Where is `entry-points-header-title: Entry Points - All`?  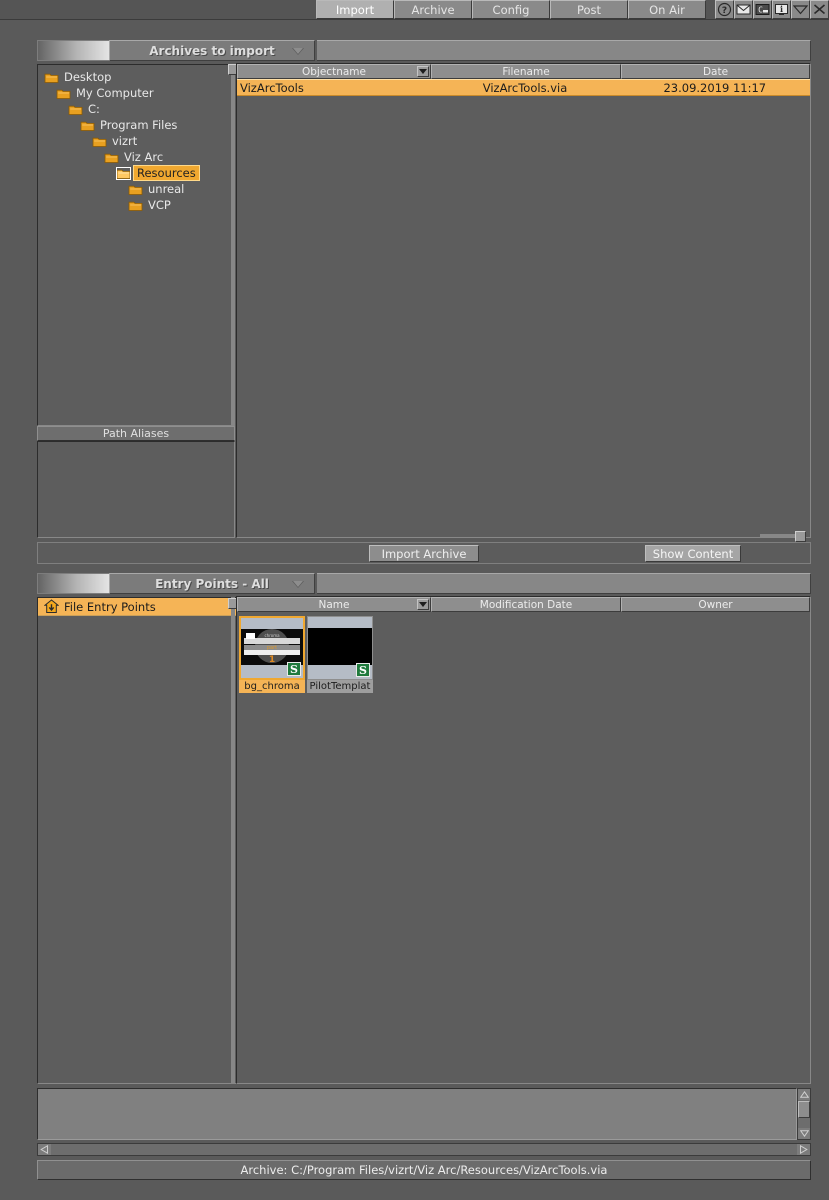 entry-points-header-title: Entry Points - All is located at coordinates (212, 583).